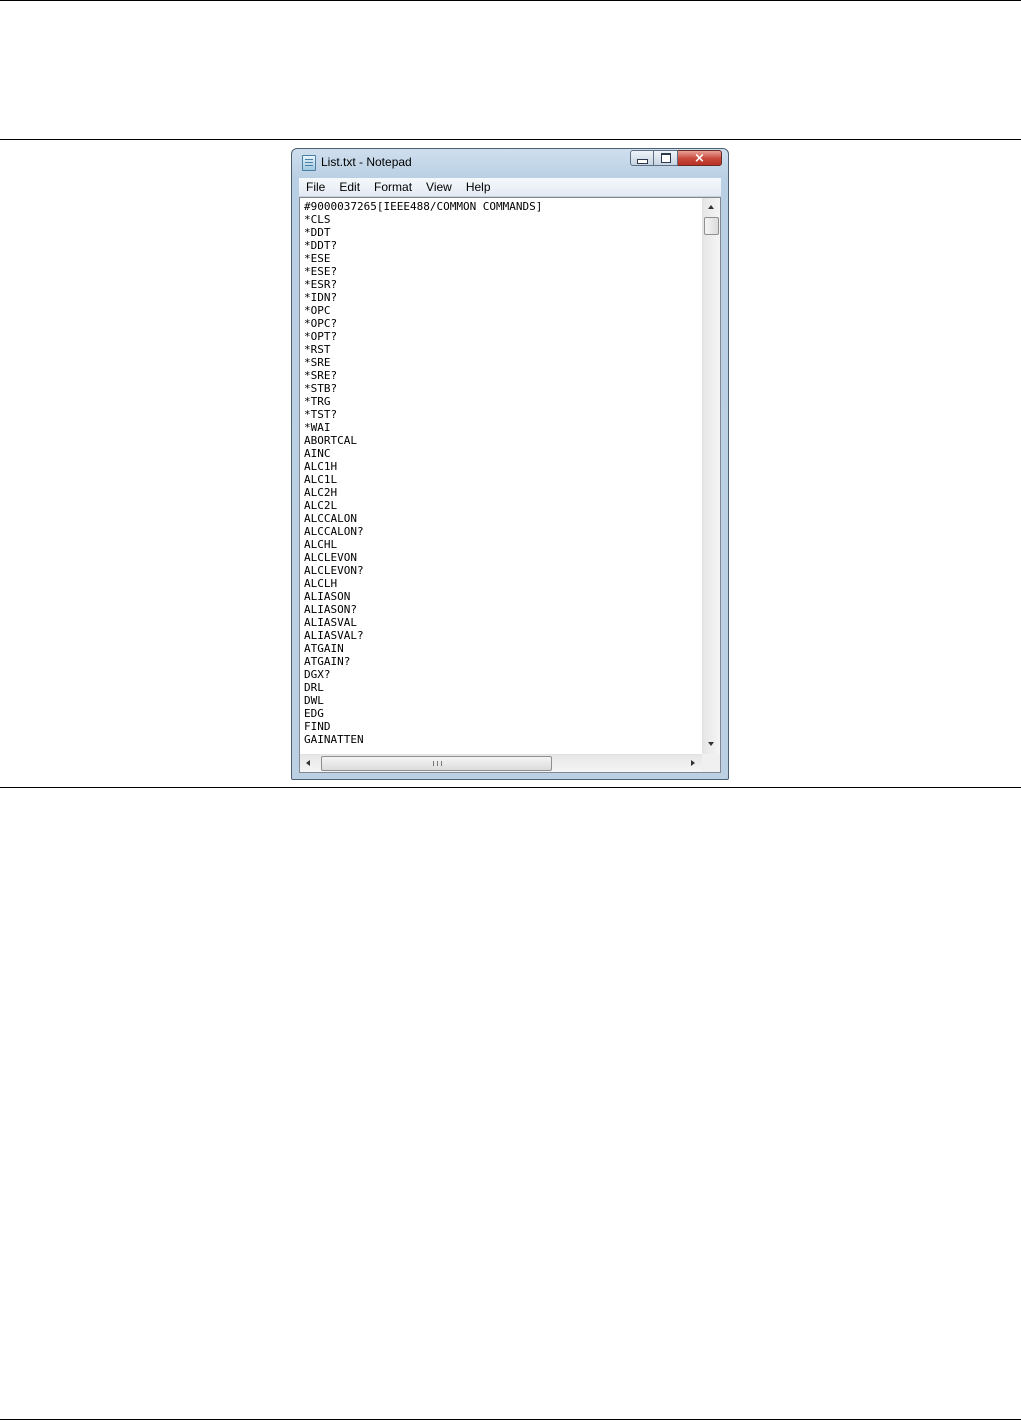 The image size is (1021, 1420). I want to click on close-icon: ×, so click(699, 158).